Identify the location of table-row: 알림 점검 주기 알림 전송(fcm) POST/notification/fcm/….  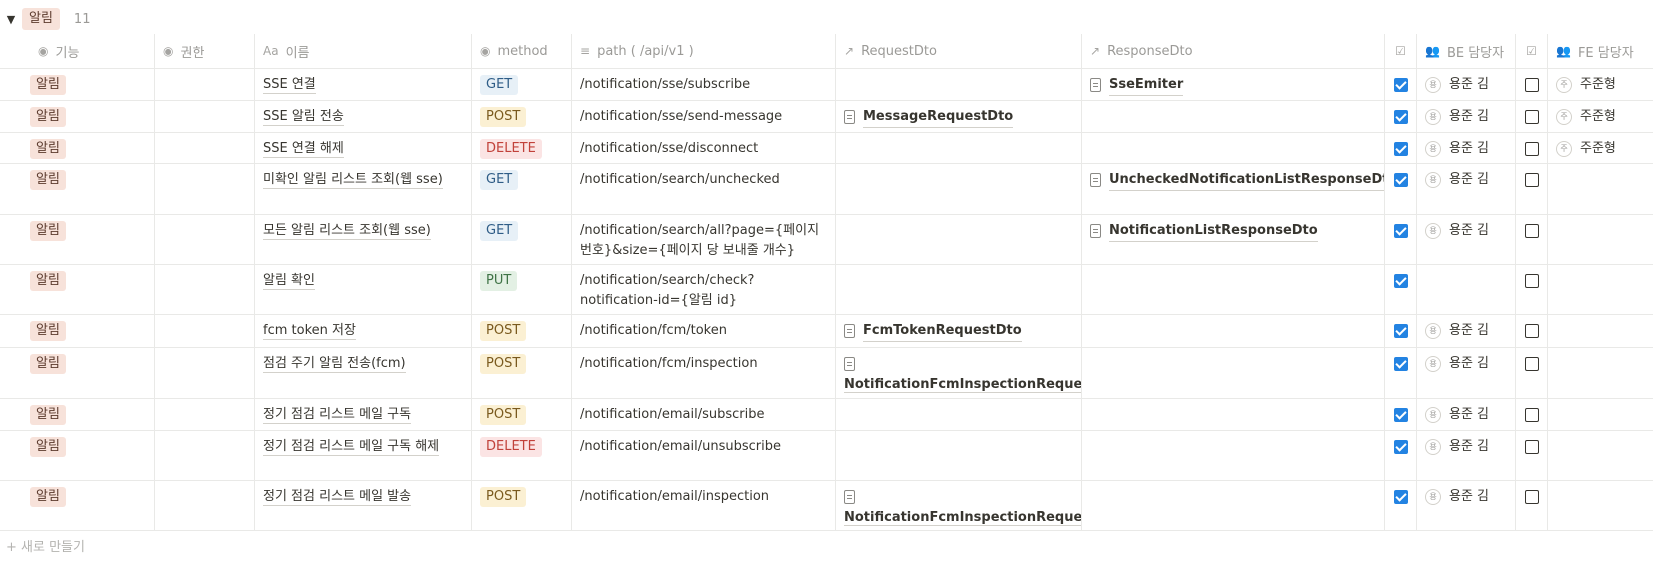
(826, 373).